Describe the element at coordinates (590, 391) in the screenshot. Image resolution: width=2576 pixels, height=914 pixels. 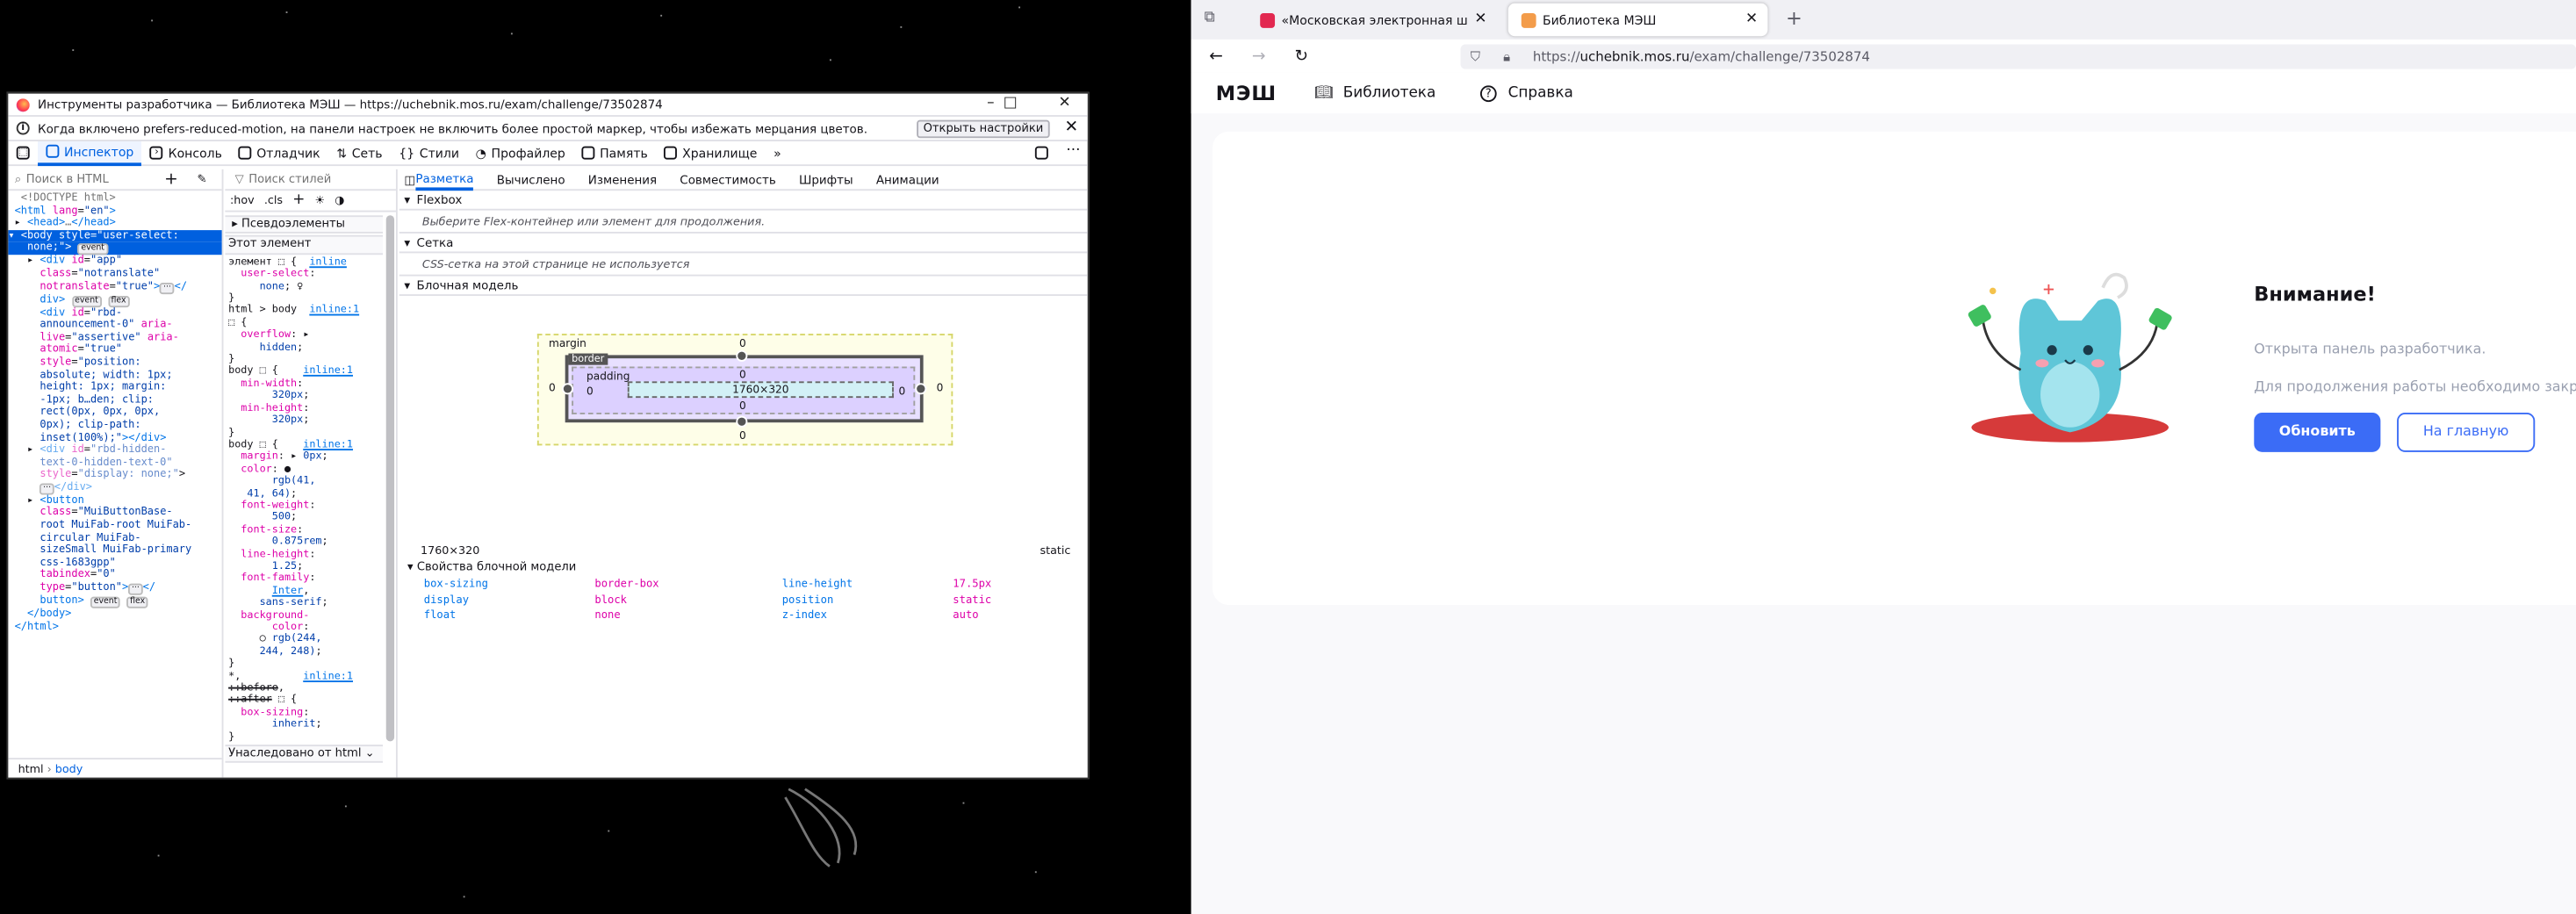
I see `padding-left-value: 0` at that location.